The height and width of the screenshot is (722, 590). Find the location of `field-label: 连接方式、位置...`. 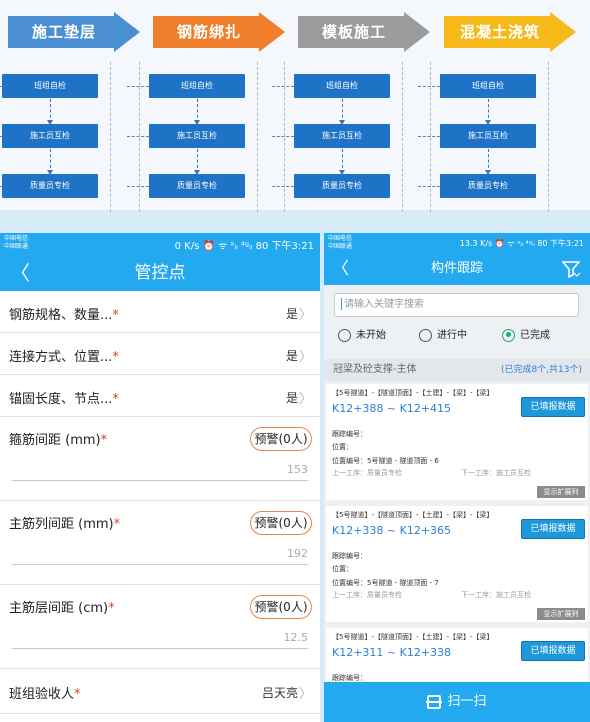

field-label: 连接方式、位置... is located at coordinates (61, 357).